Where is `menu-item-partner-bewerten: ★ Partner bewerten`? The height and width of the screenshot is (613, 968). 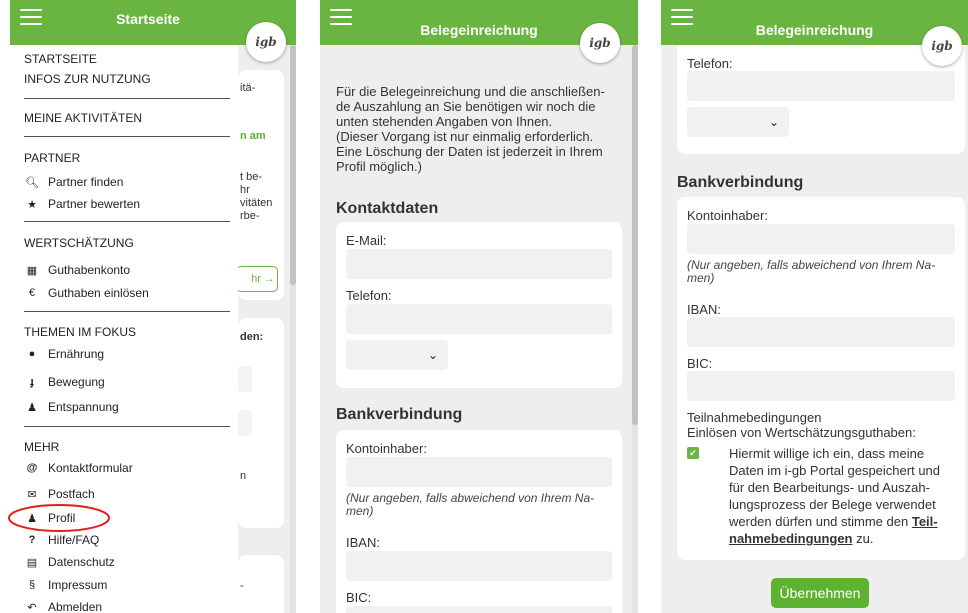
menu-item-partner-bewerten: ★ Partner bewerten is located at coordinates (82, 204).